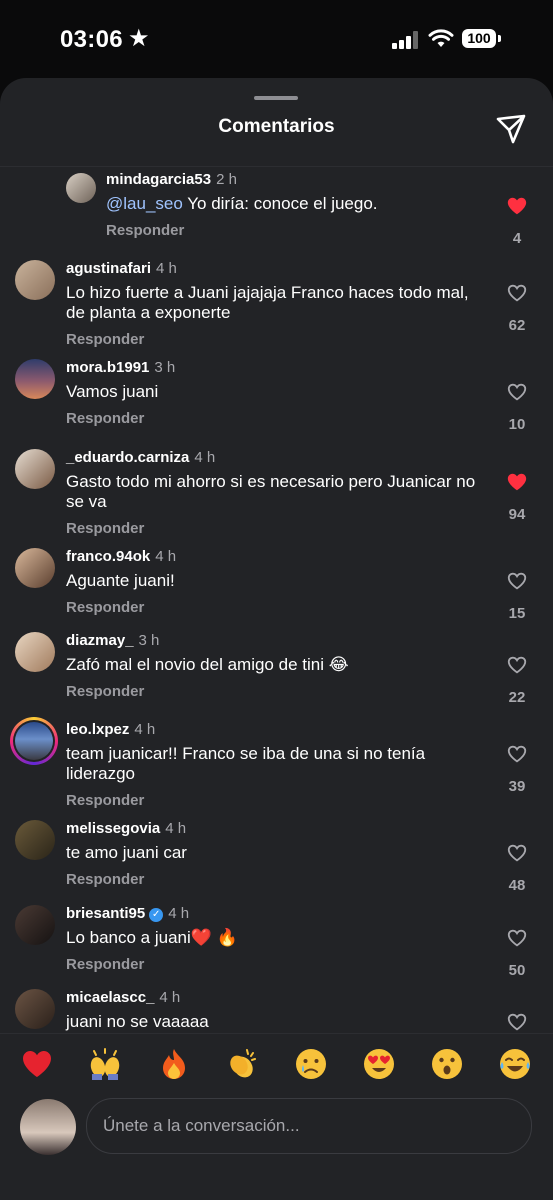 This screenshot has height=1200, width=553. Describe the element at coordinates (517, 514) in the screenshot. I see `like-count: 94` at that location.